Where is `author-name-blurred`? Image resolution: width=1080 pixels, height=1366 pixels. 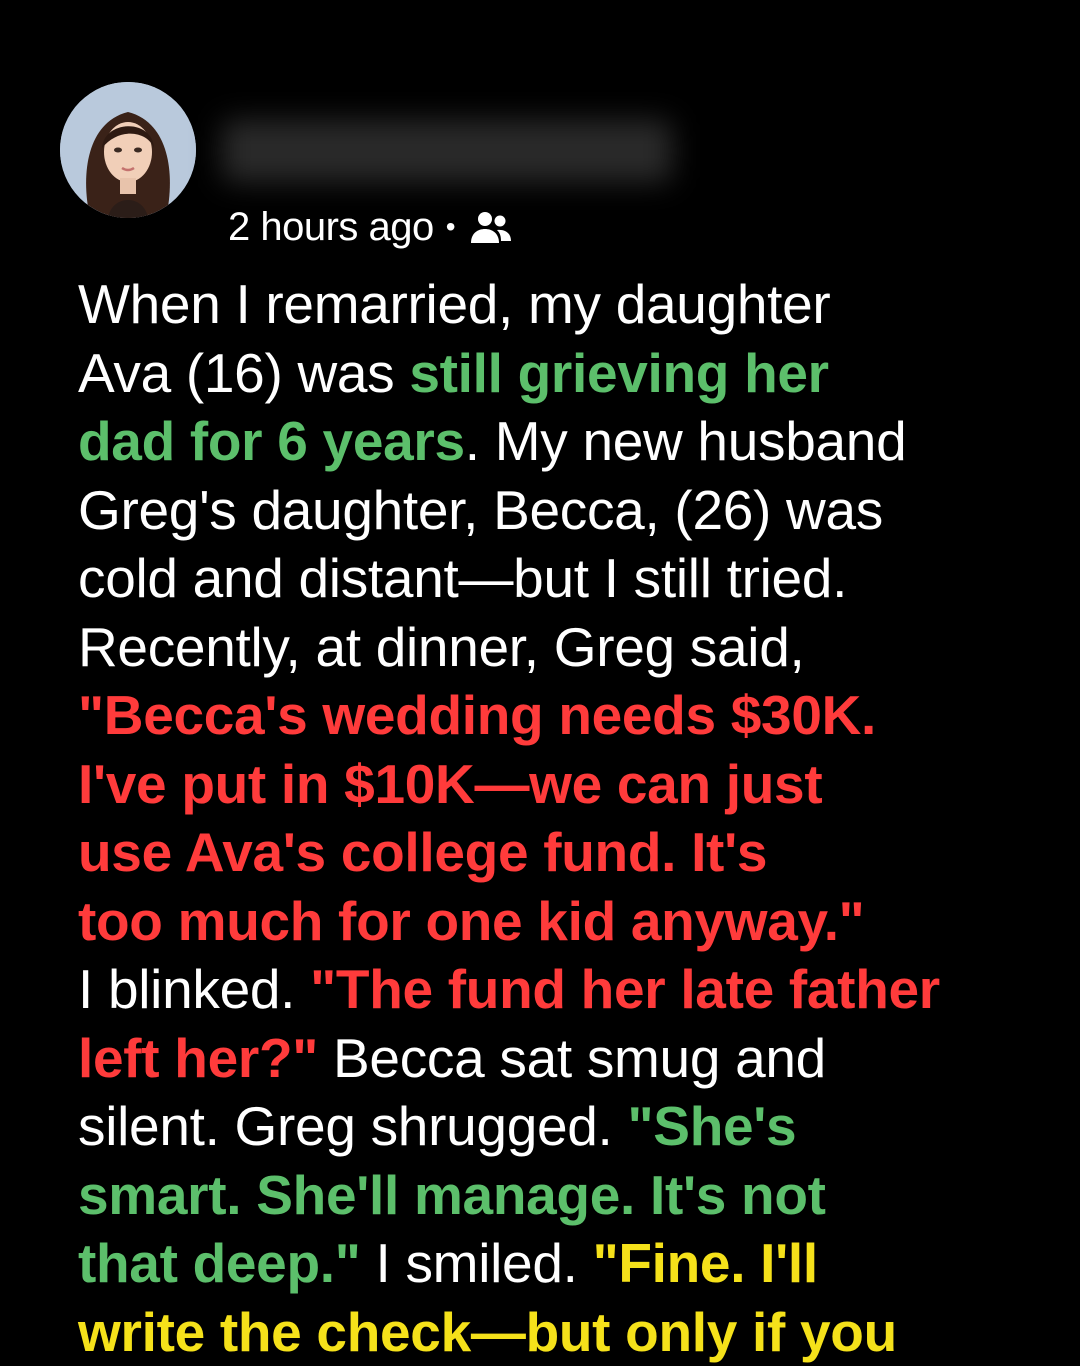 author-name-blurred is located at coordinates (447, 151).